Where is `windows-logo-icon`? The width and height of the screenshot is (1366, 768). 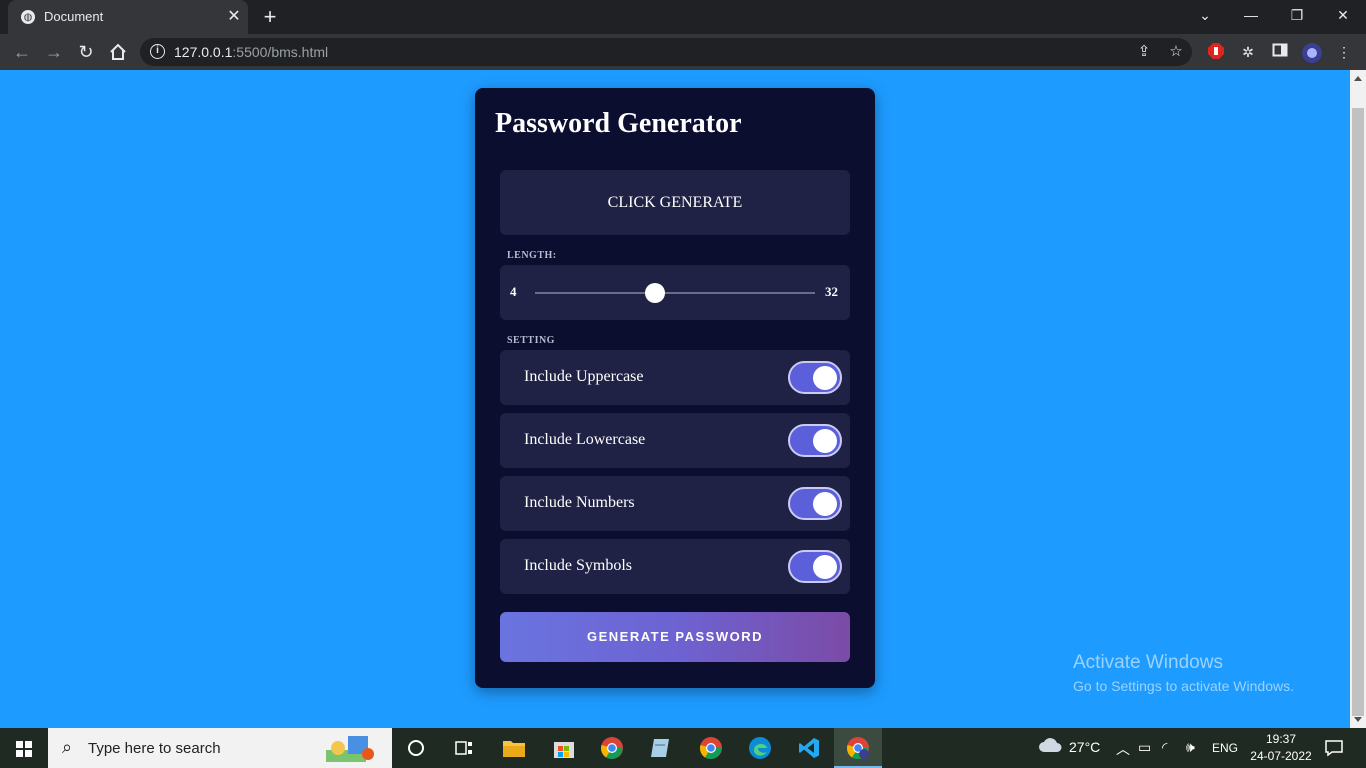
windows-logo-icon is located at coordinates (24, 749).